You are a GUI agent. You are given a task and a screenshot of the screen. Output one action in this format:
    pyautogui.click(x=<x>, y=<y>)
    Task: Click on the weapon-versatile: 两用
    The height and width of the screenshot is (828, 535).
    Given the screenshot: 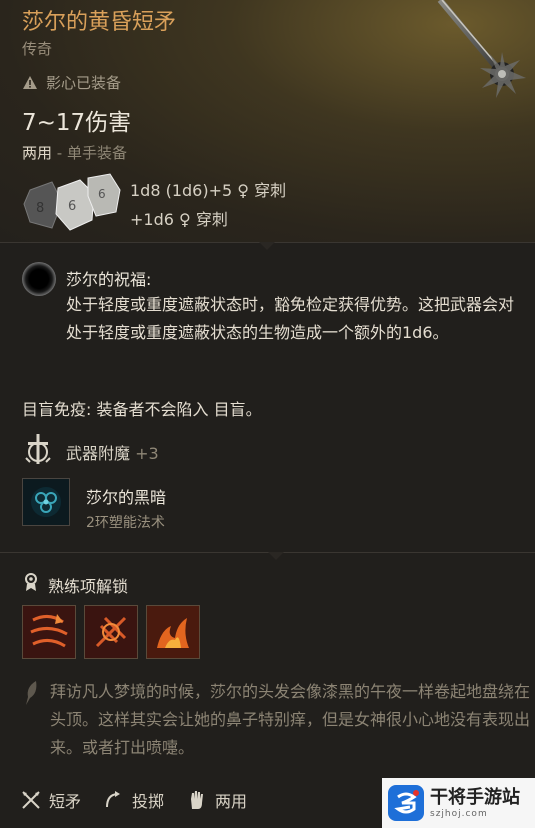 What is the action you would take?
    pyautogui.click(x=216, y=800)
    